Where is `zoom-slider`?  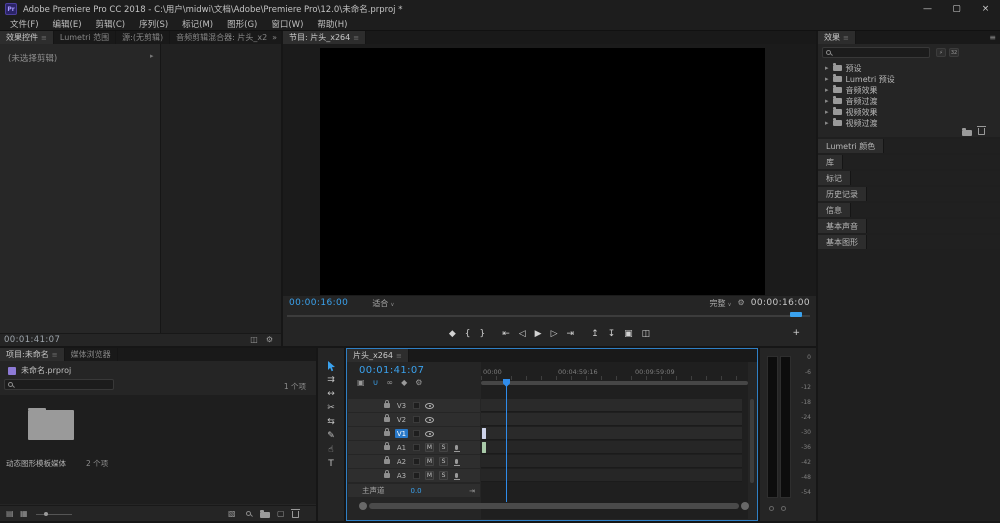
zoom-slider is located at coordinates (54, 514).